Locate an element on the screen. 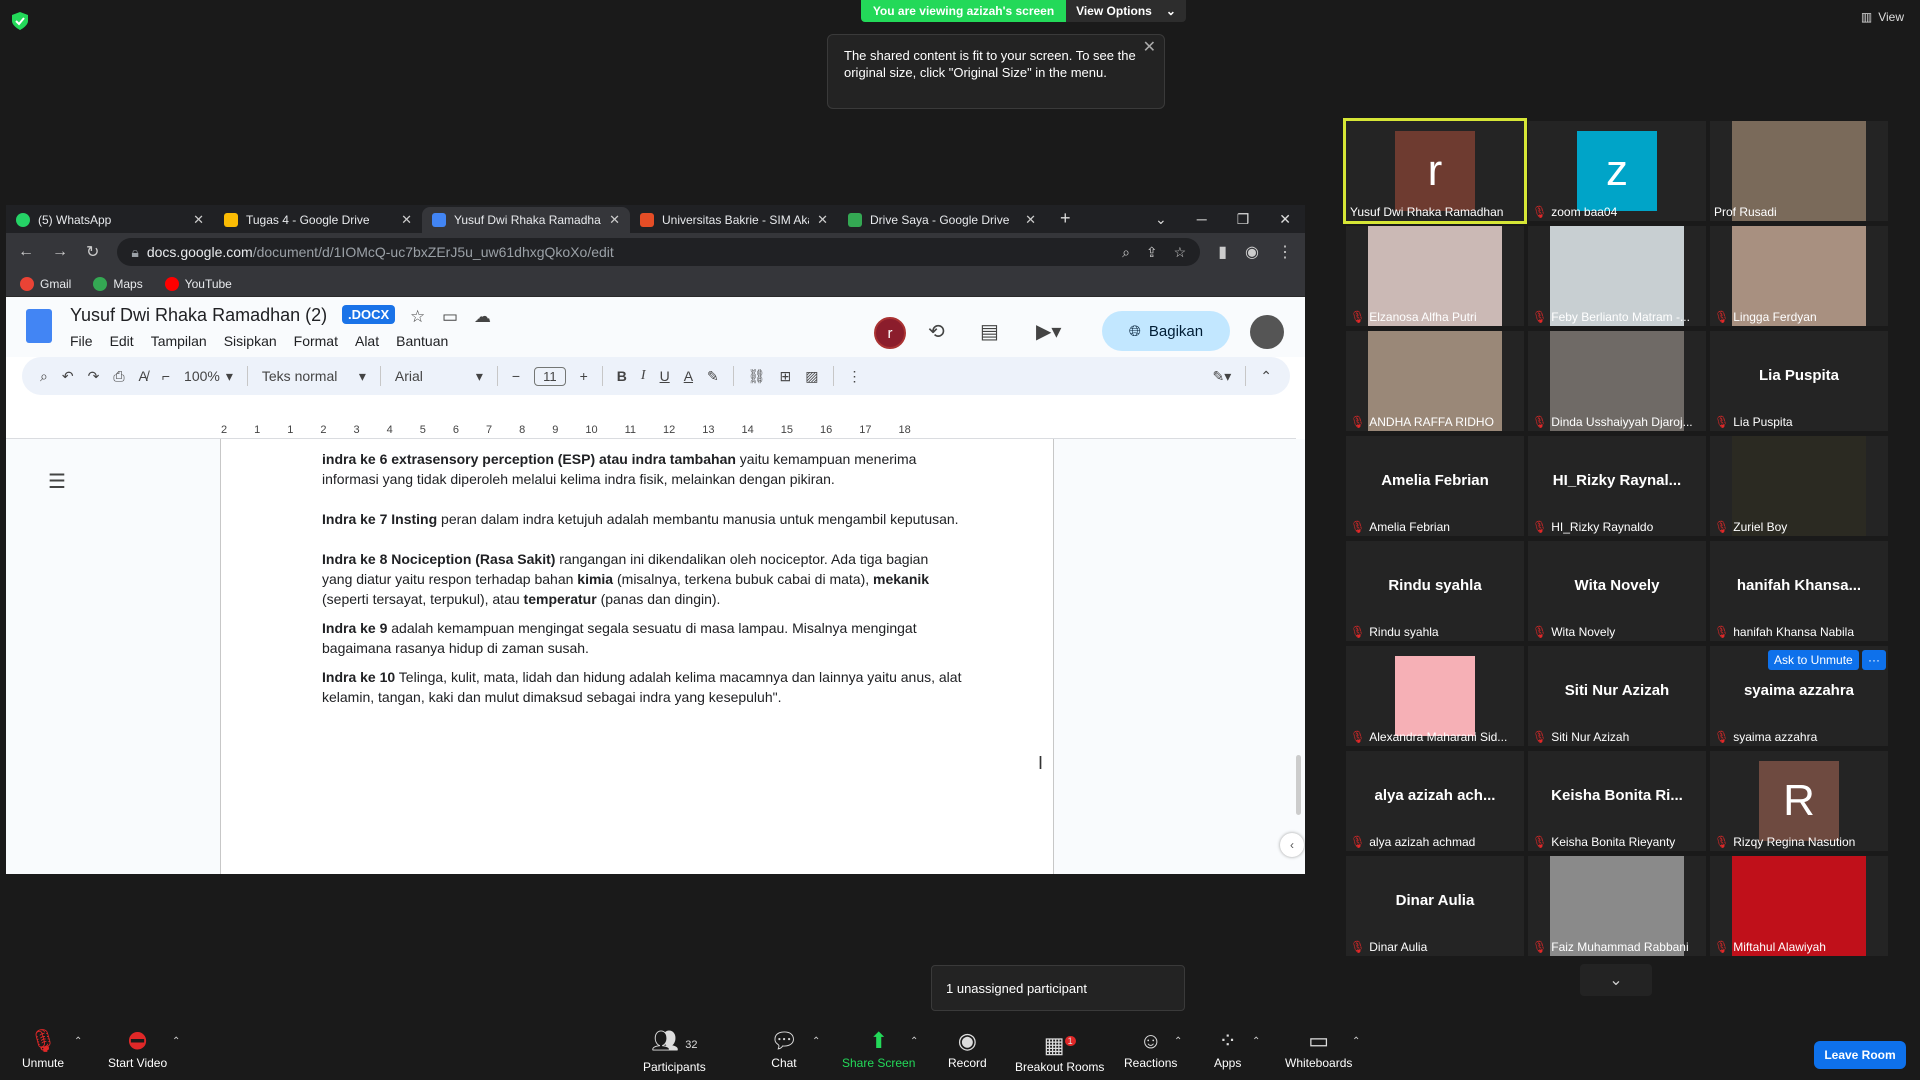  user-avatar is located at coordinates (1267, 332).